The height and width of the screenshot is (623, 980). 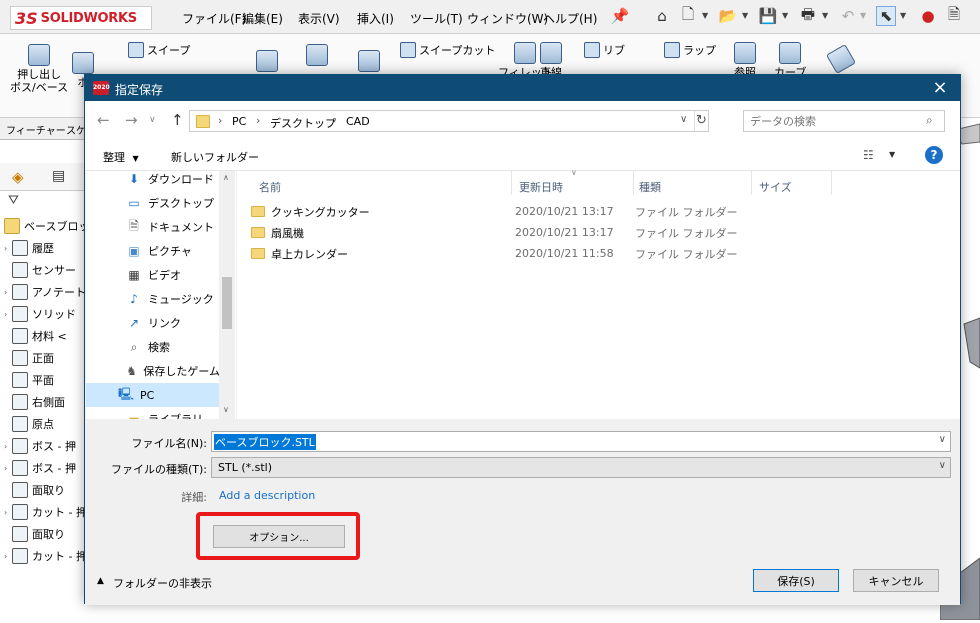 What do you see at coordinates (226, 409) in the screenshot?
I see `scroll-down-icon: ∨` at bounding box center [226, 409].